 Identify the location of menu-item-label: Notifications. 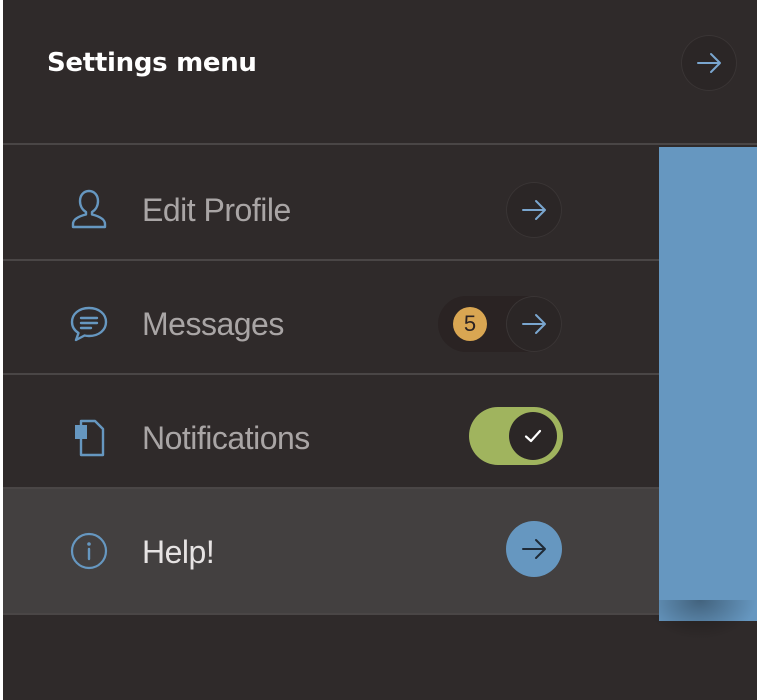
(226, 438).